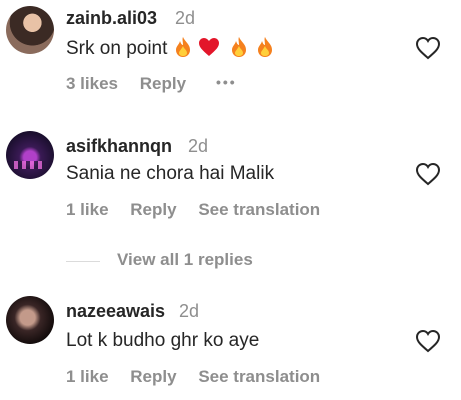 The width and height of the screenshot is (461, 400). Describe the element at coordinates (111, 18) in the screenshot. I see `comment-username: zainb.ali03` at that location.